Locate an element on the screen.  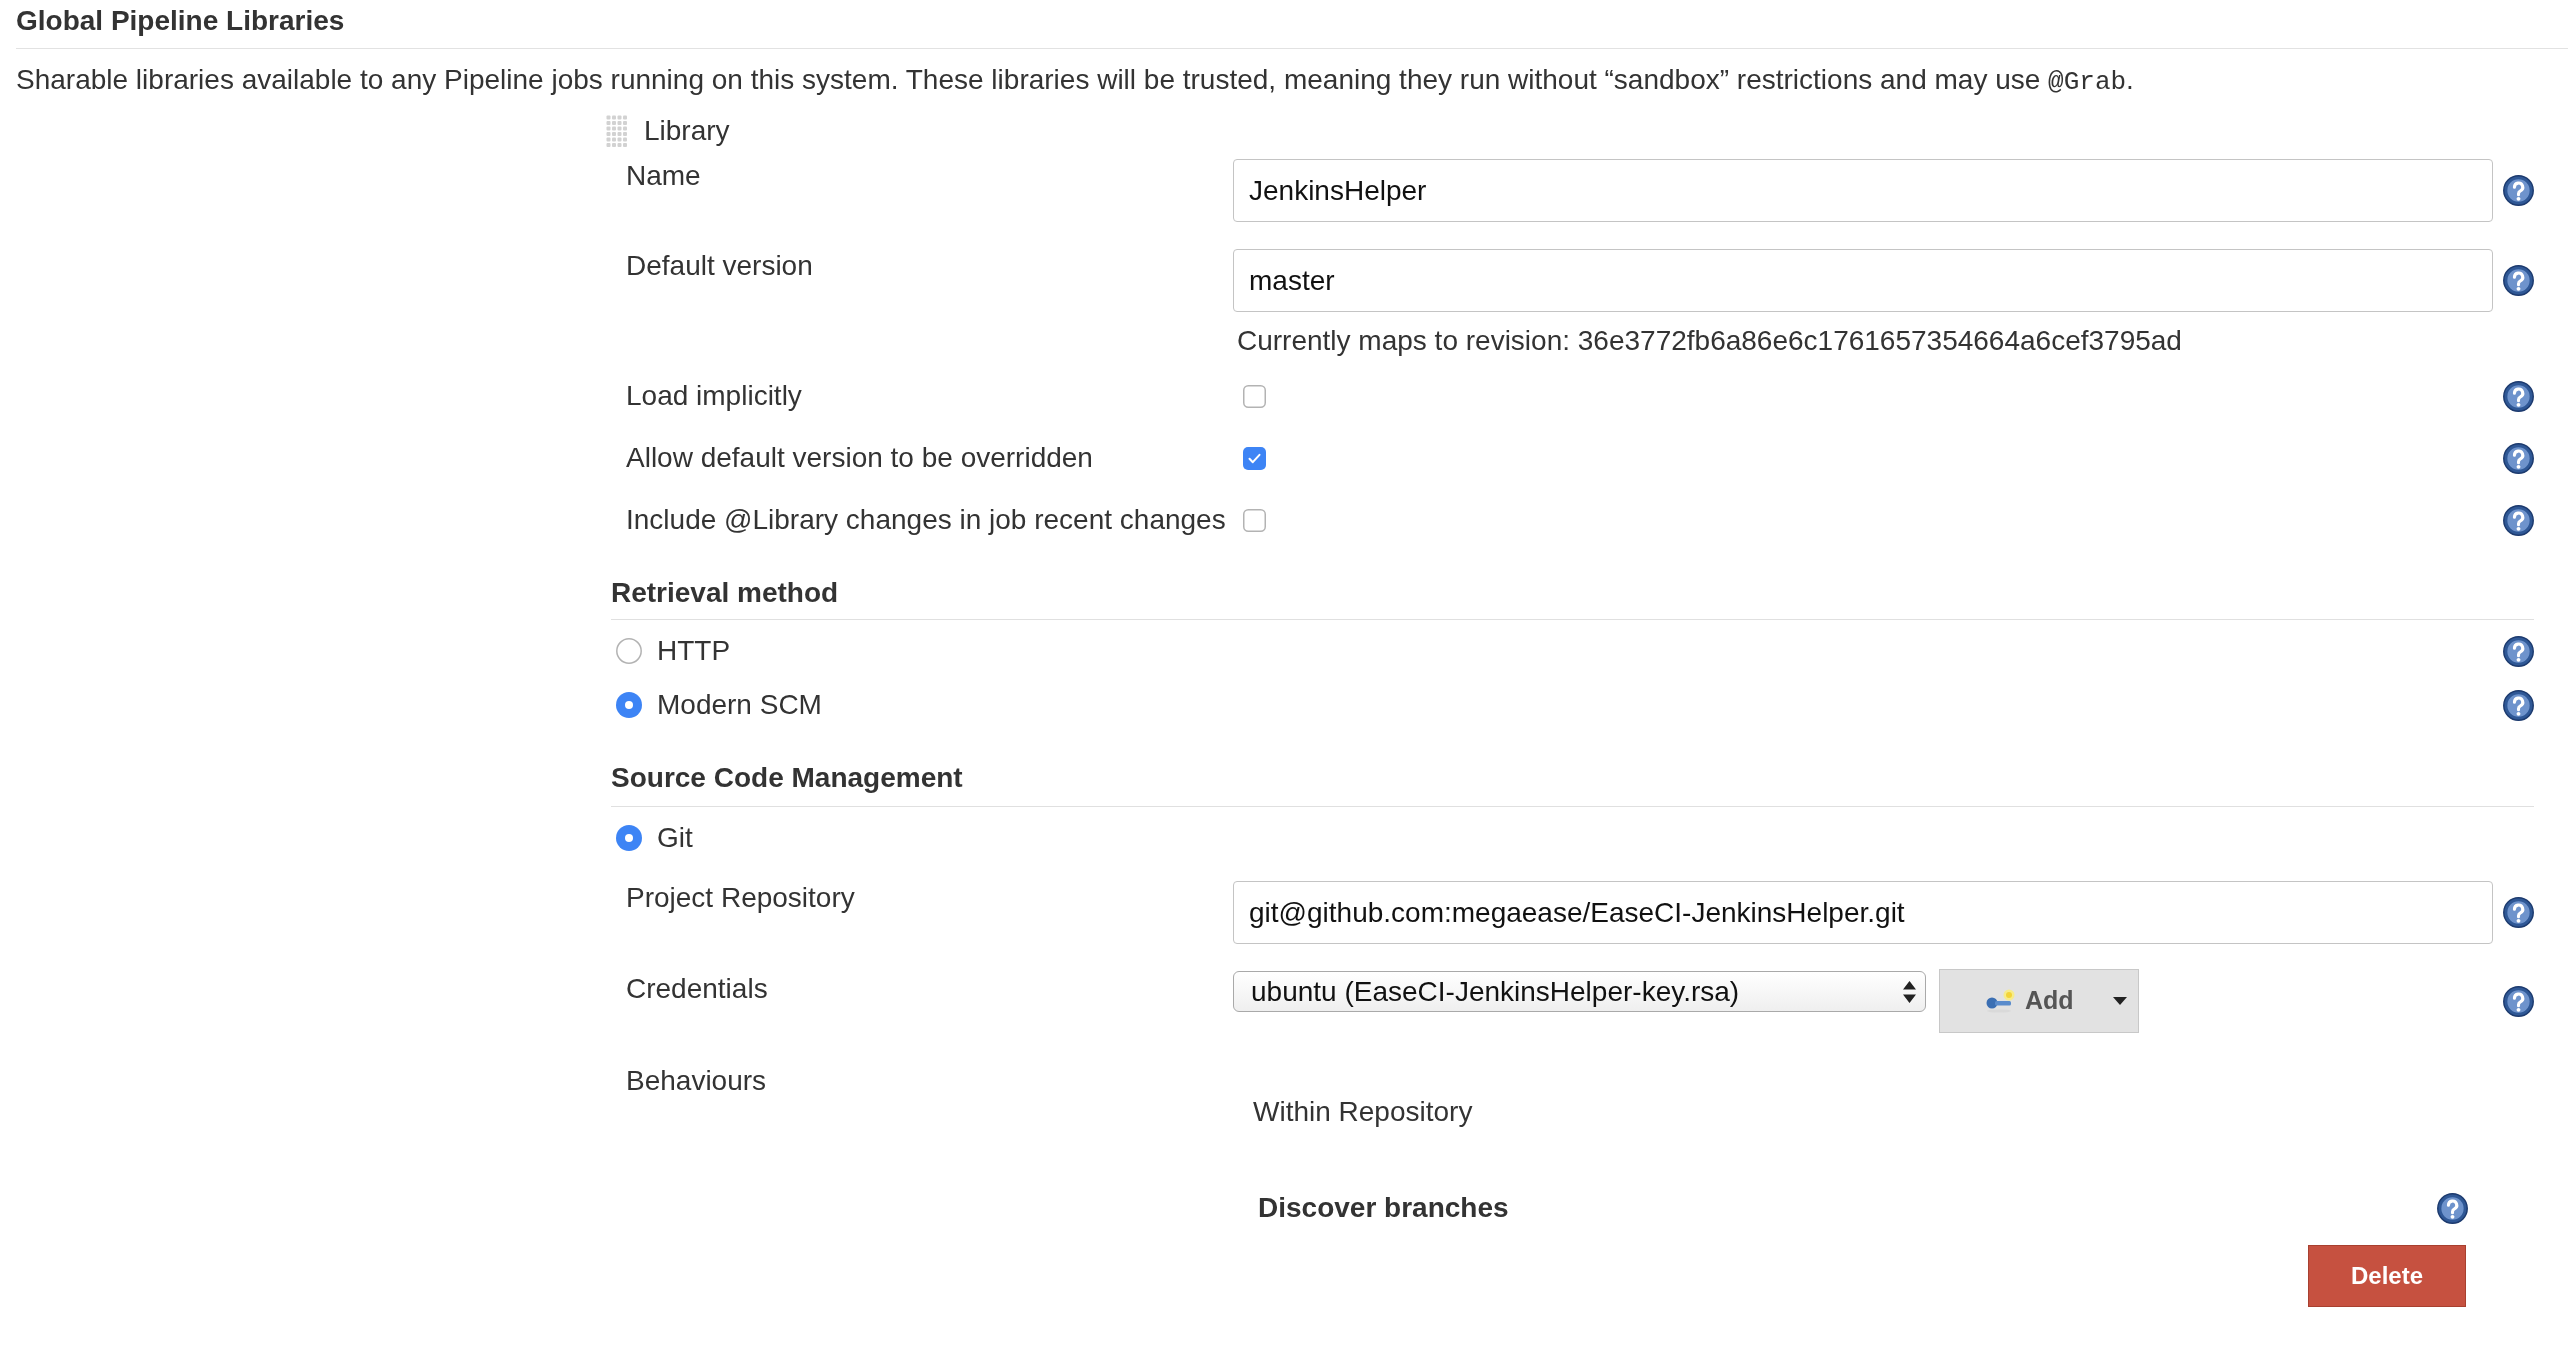
text-field: JenkinsHelper is located at coordinates (1863, 190).